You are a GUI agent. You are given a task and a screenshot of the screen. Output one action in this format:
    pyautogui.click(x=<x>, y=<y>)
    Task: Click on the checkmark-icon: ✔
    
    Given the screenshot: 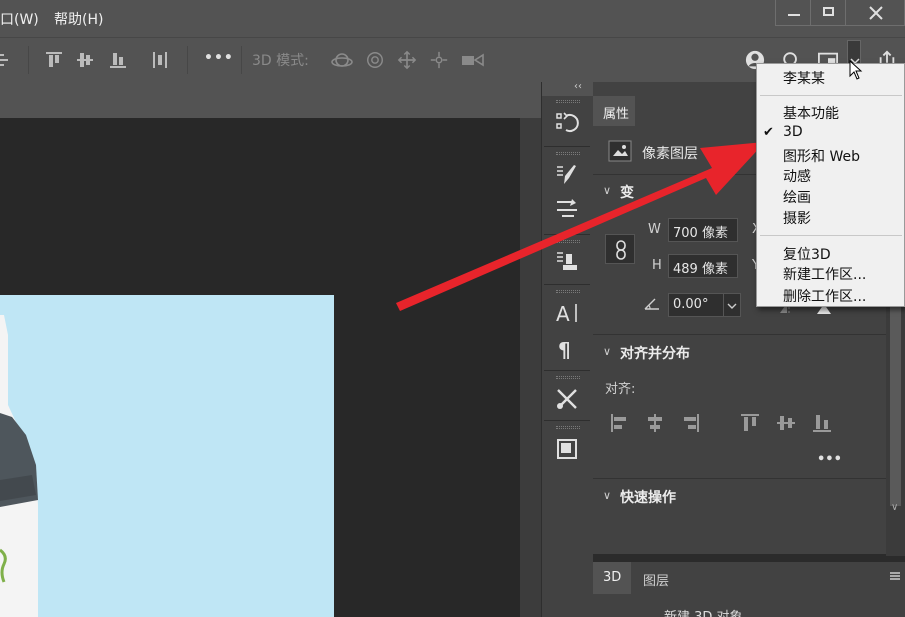 What is the action you would take?
    pyautogui.click(x=768, y=132)
    